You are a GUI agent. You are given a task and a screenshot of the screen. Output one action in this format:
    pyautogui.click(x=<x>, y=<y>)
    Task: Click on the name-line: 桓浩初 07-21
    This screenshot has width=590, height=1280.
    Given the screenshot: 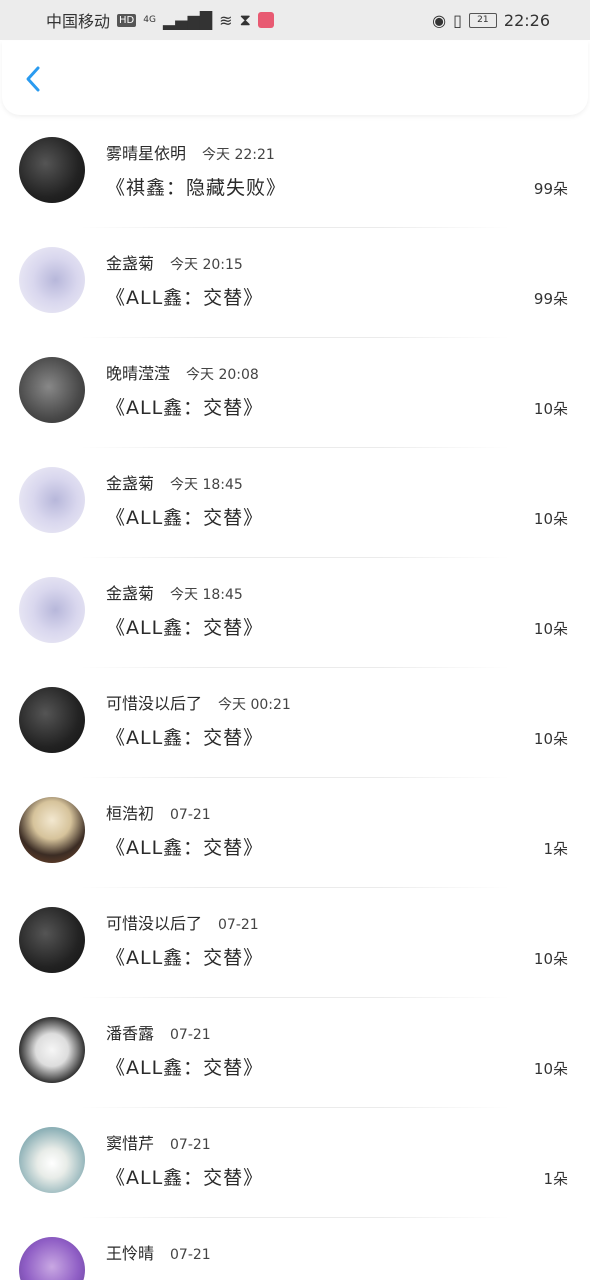 What is the action you would take?
    pyautogui.click(x=158, y=812)
    